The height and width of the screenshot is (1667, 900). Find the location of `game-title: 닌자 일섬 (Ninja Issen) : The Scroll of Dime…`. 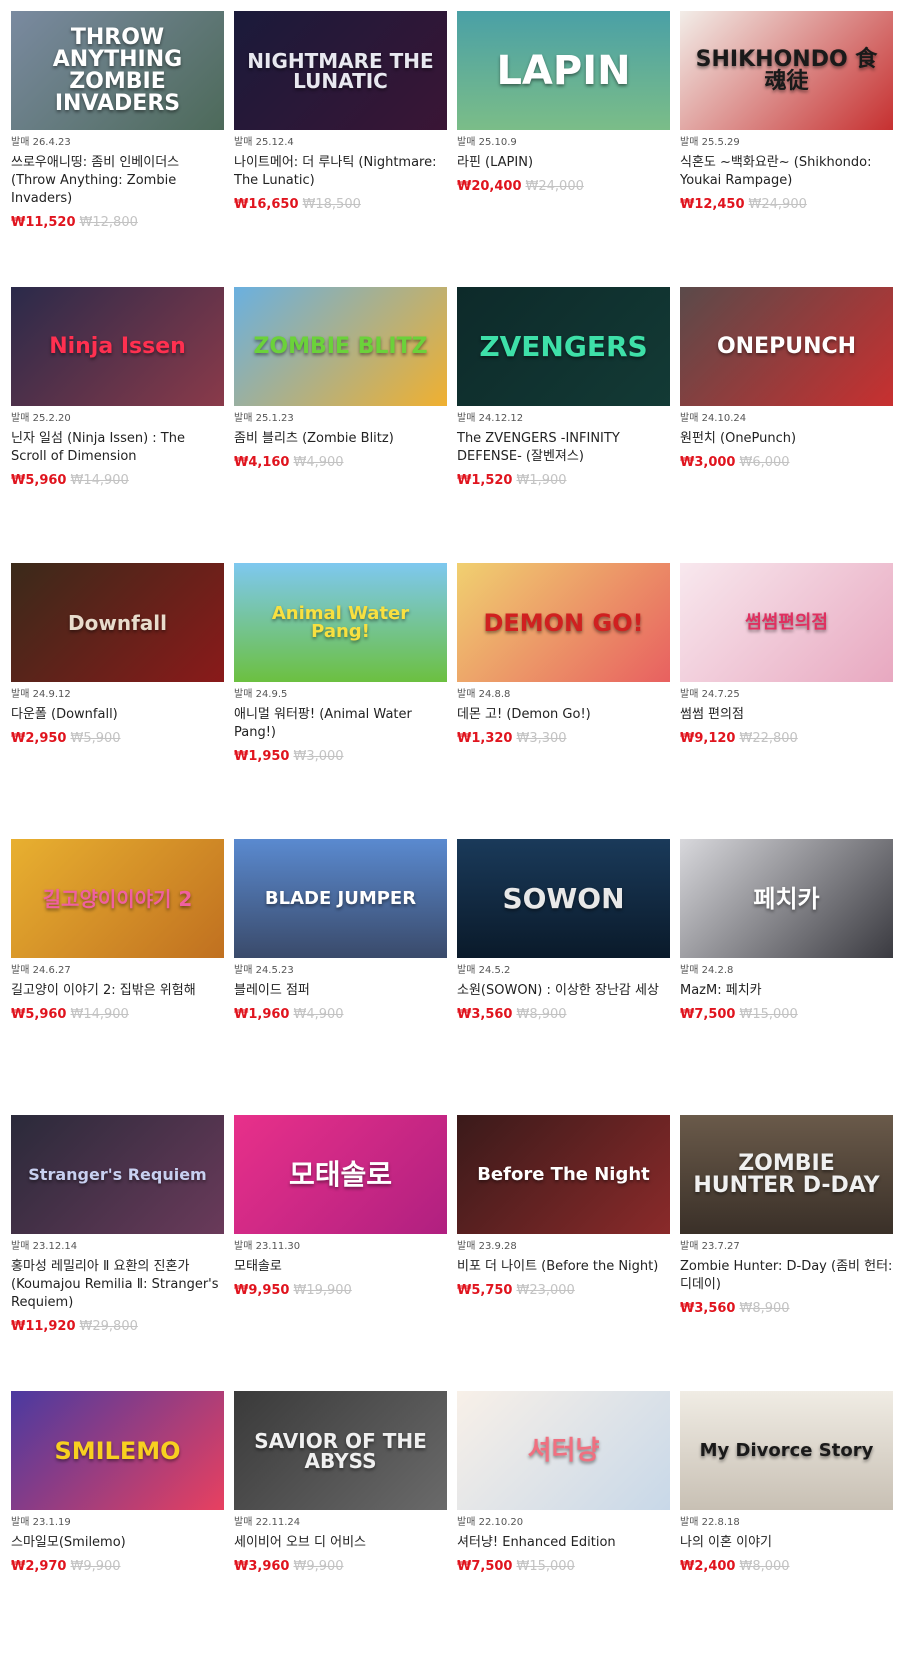

game-title: 닌자 일섬 (Ninja Issen) : The Scroll of Dime… is located at coordinates (117, 448).